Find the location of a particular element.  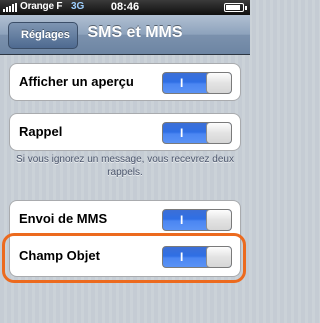

setting-row-afficher-apercu: Afficher un aperçu I is located at coordinates (125, 82).